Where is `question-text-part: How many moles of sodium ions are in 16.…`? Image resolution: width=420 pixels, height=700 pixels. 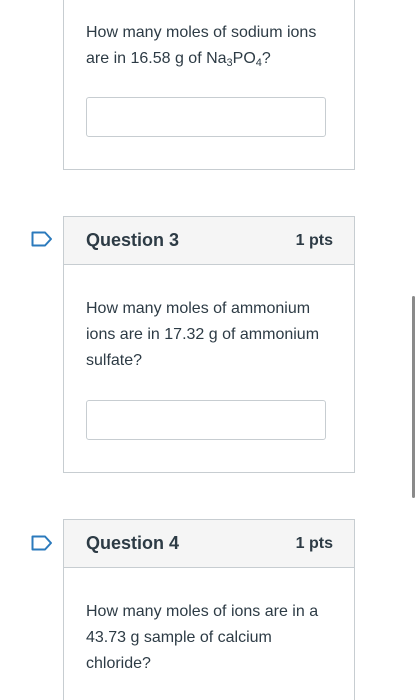 question-text-part: How many moles of sodium ions are in 16.… is located at coordinates (201, 45).